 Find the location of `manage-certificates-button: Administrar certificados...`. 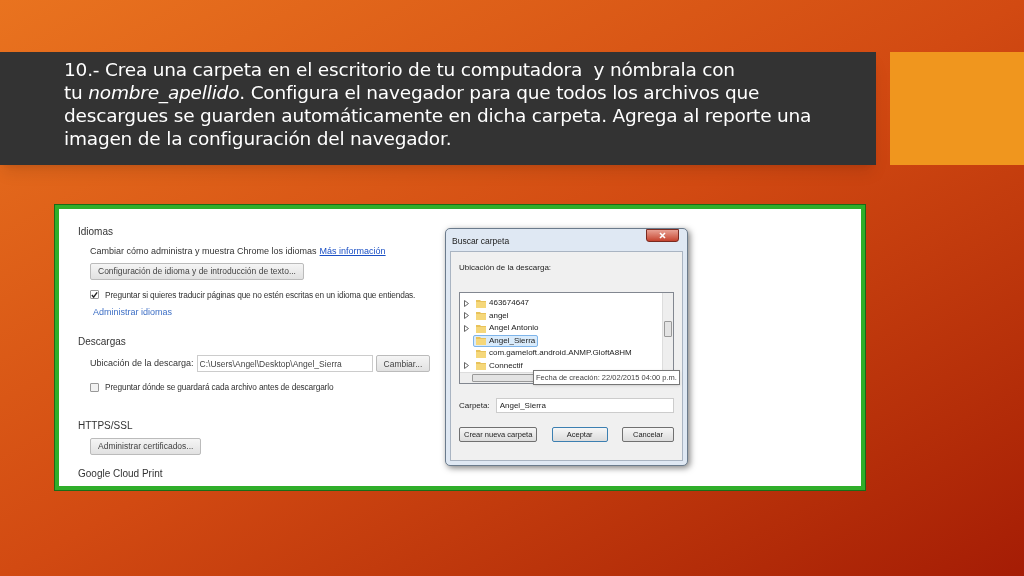

manage-certificates-button: Administrar certificados... is located at coordinates (146, 446).